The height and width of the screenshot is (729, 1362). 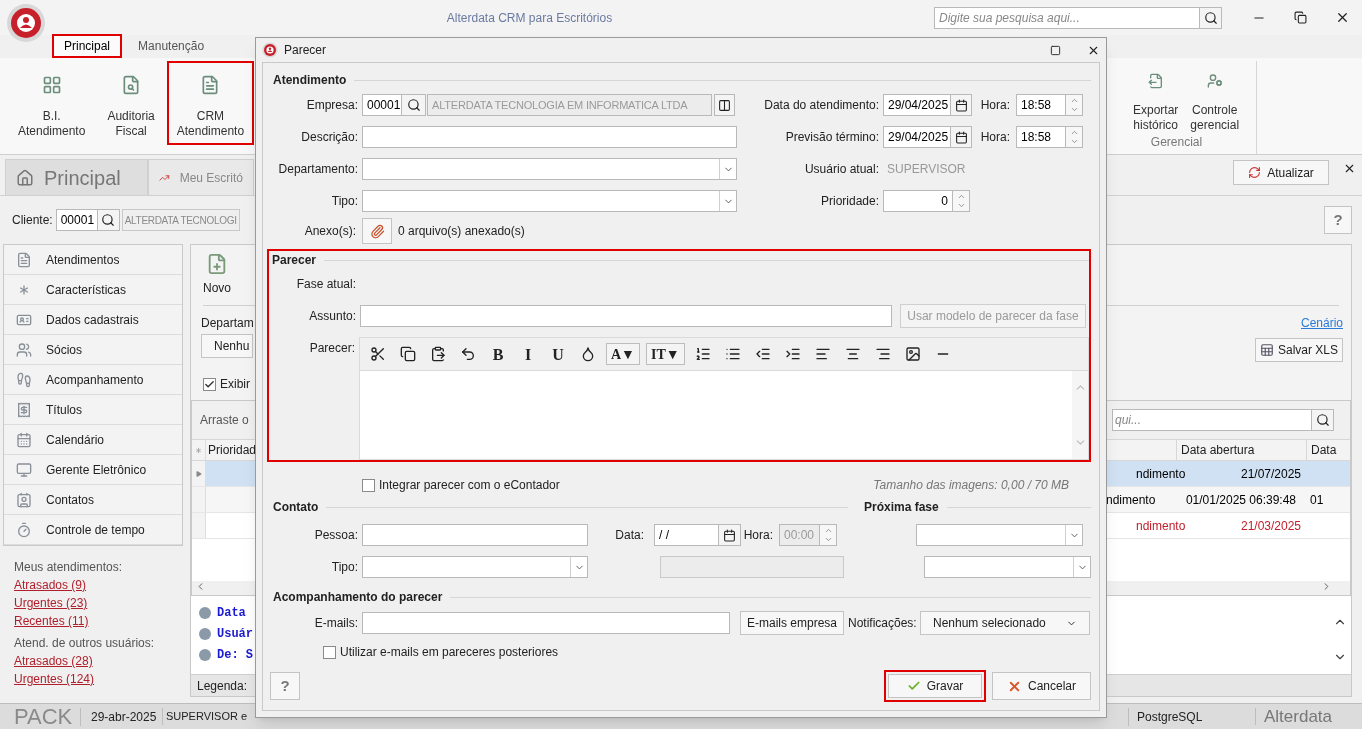 I want to click on format-dropdown: IT▼, so click(x=665, y=354).